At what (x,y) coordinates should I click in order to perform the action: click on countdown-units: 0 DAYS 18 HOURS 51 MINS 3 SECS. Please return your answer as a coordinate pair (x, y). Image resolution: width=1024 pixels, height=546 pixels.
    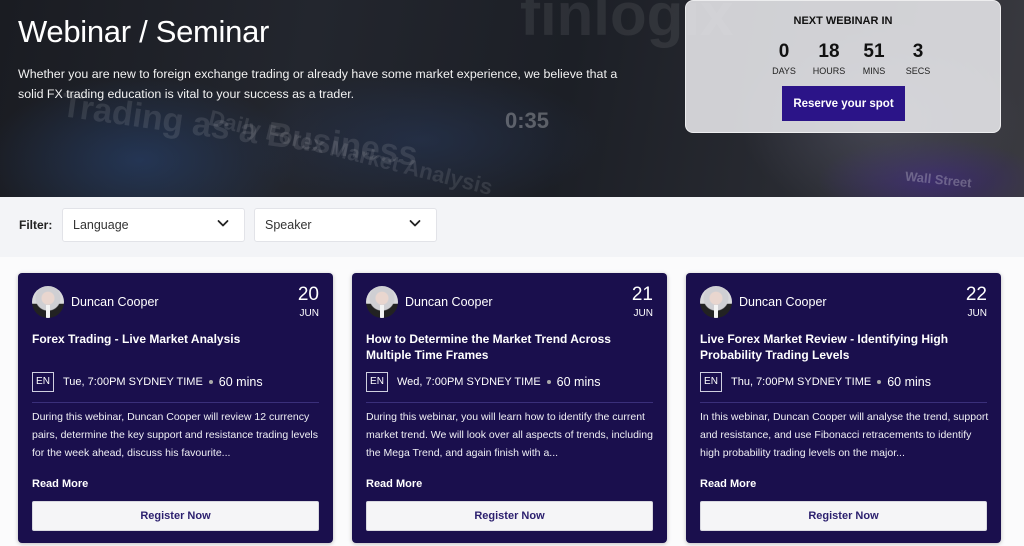
    Looking at the image, I should click on (851, 58).